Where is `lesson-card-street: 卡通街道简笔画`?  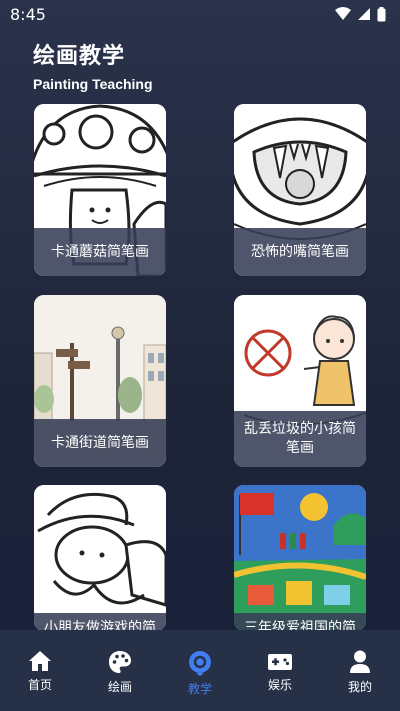 lesson-card-street: 卡通街道简笔画 is located at coordinates (100, 381).